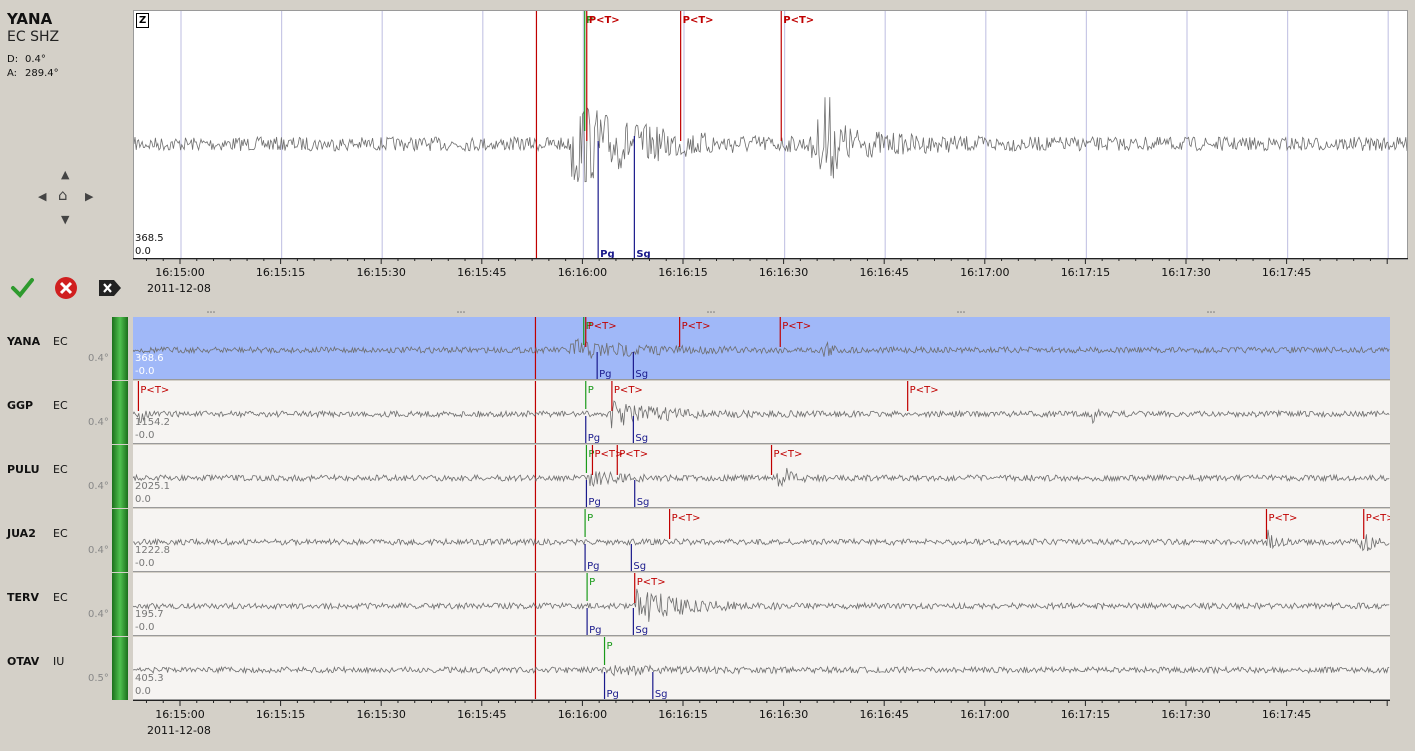 Image resolution: width=1415 pixels, height=751 pixels. Describe the element at coordinates (381, 272) in the screenshot. I see `time-tick-label: 16:15:30` at that location.